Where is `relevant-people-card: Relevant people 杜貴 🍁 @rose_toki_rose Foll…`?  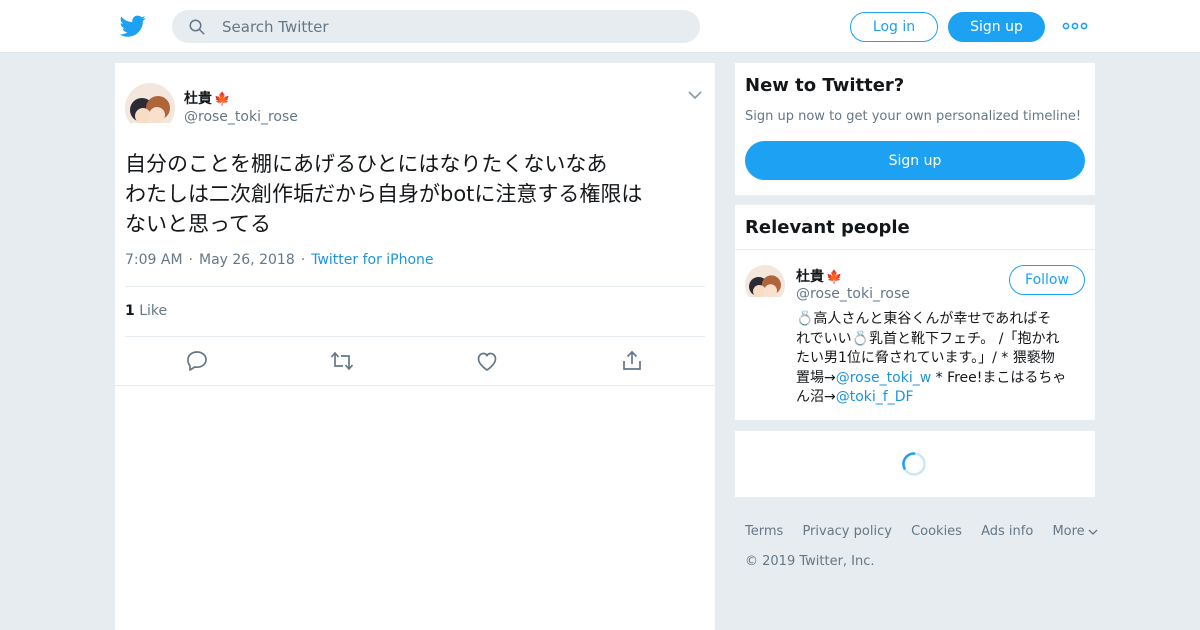
relevant-people-card: Relevant people 杜貴 🍁 @rose_toki_rose Foll… is located at coordinates (915, 312).